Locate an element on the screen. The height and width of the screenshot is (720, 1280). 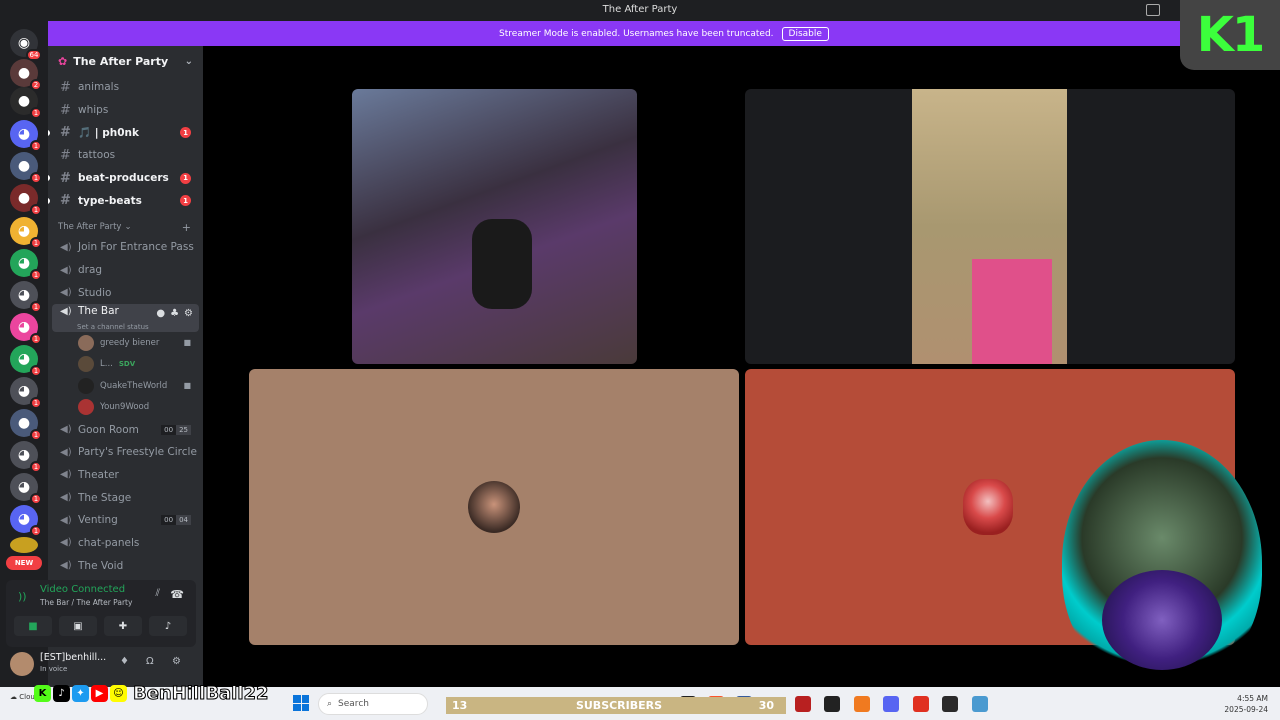
server-icon is located at coordinates (24, 545).